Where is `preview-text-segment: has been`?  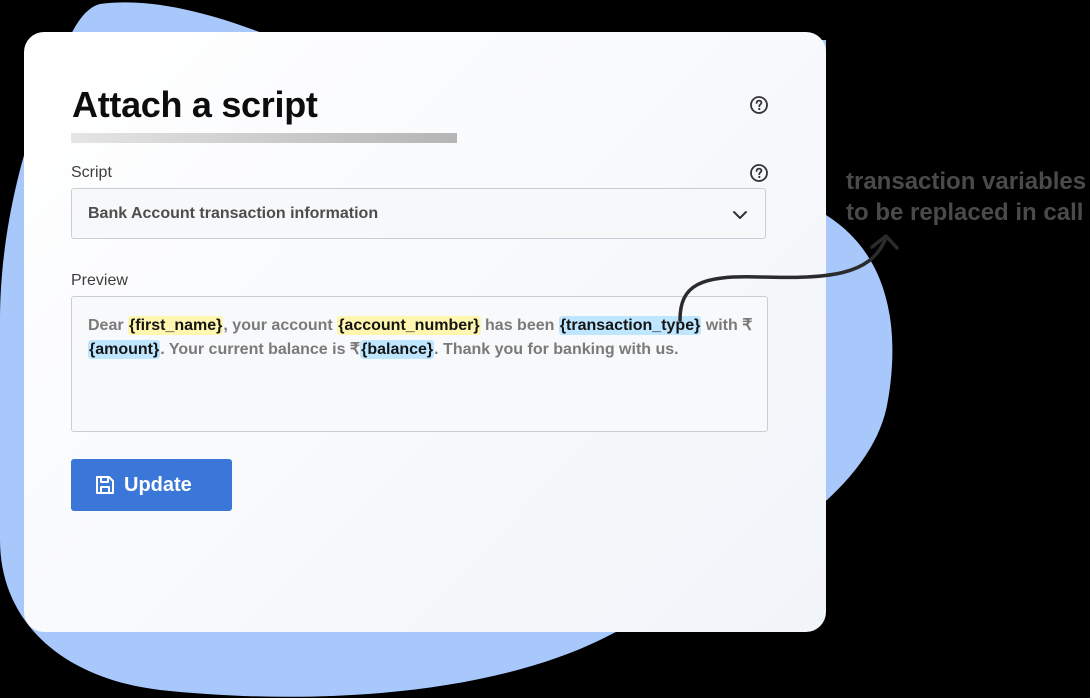
preview-text-segment: has been is located at coordinates (519, 325).